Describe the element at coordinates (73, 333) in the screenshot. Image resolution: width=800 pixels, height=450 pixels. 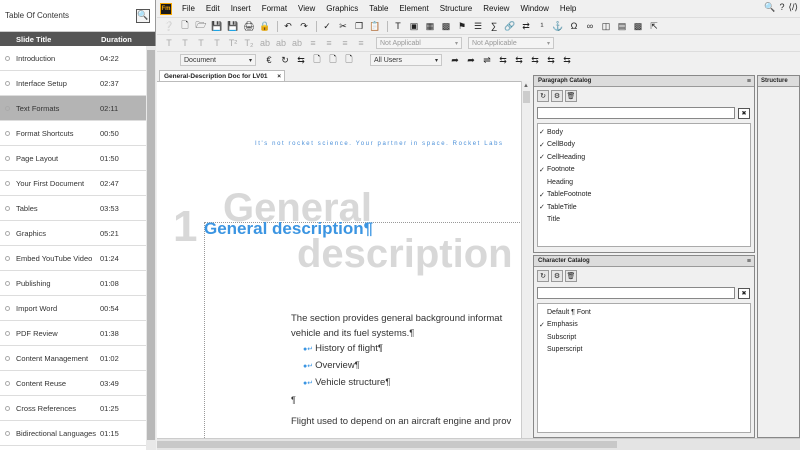
I see `toc-row: PDF Review 01:38` at that location.